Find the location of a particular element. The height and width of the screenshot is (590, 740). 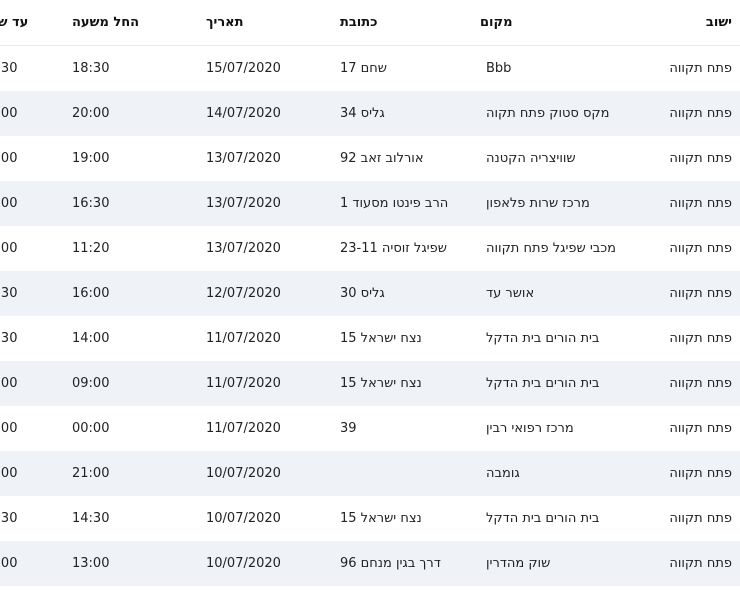

cell-start-time: 11:20 is located at coordinates (136, 248).